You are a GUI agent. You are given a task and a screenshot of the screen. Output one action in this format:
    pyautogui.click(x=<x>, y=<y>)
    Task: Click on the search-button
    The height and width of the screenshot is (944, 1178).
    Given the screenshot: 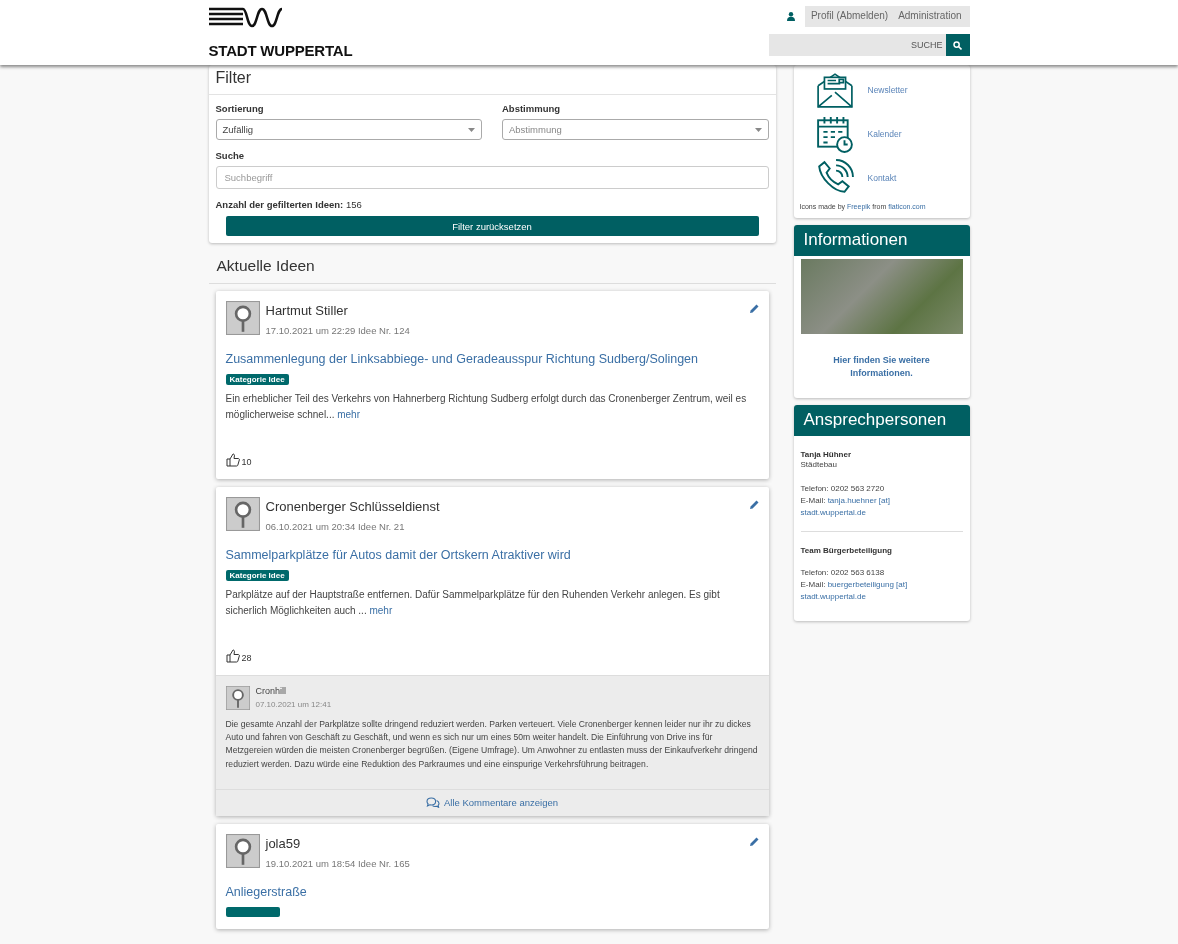 What is the action you would take?
    pyautogui.click(x=957, y=45)
    